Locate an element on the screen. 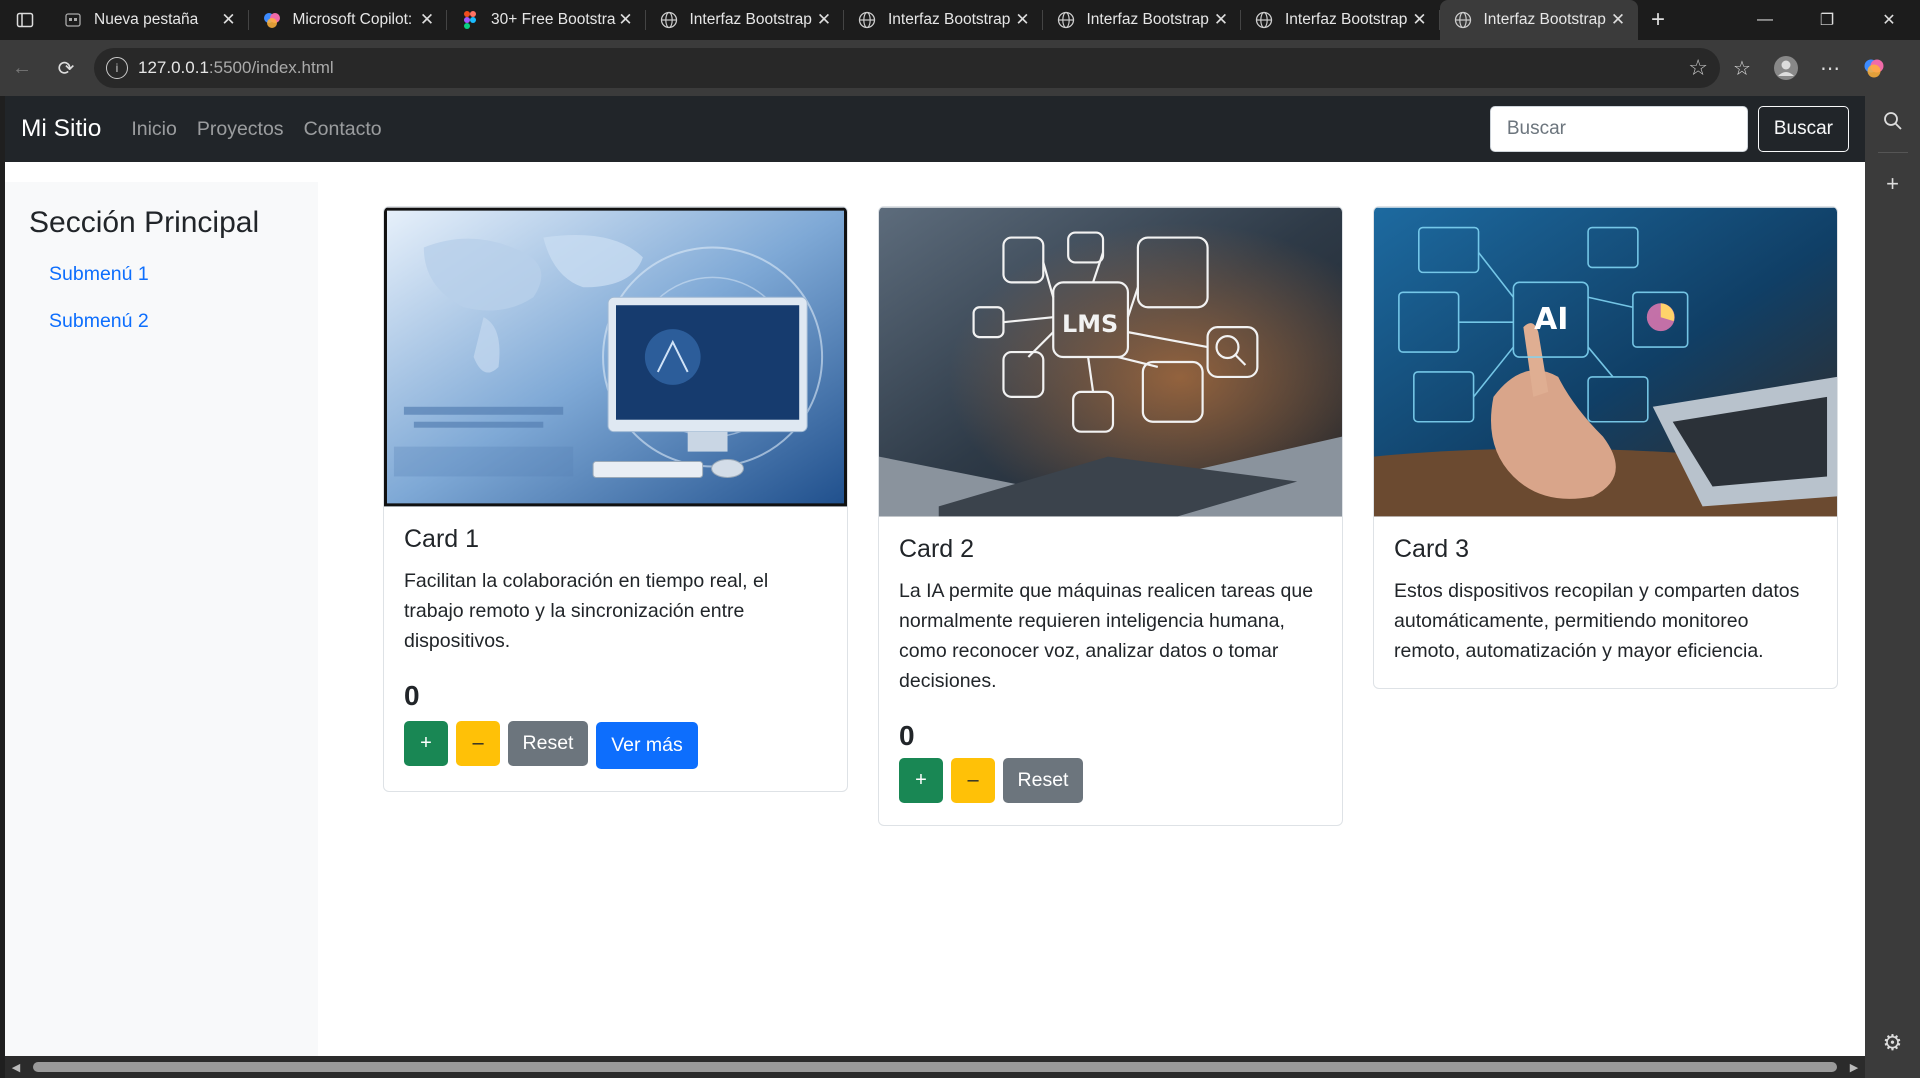  nav-link-contacto: Contacto is located at coordinates (343, 129).